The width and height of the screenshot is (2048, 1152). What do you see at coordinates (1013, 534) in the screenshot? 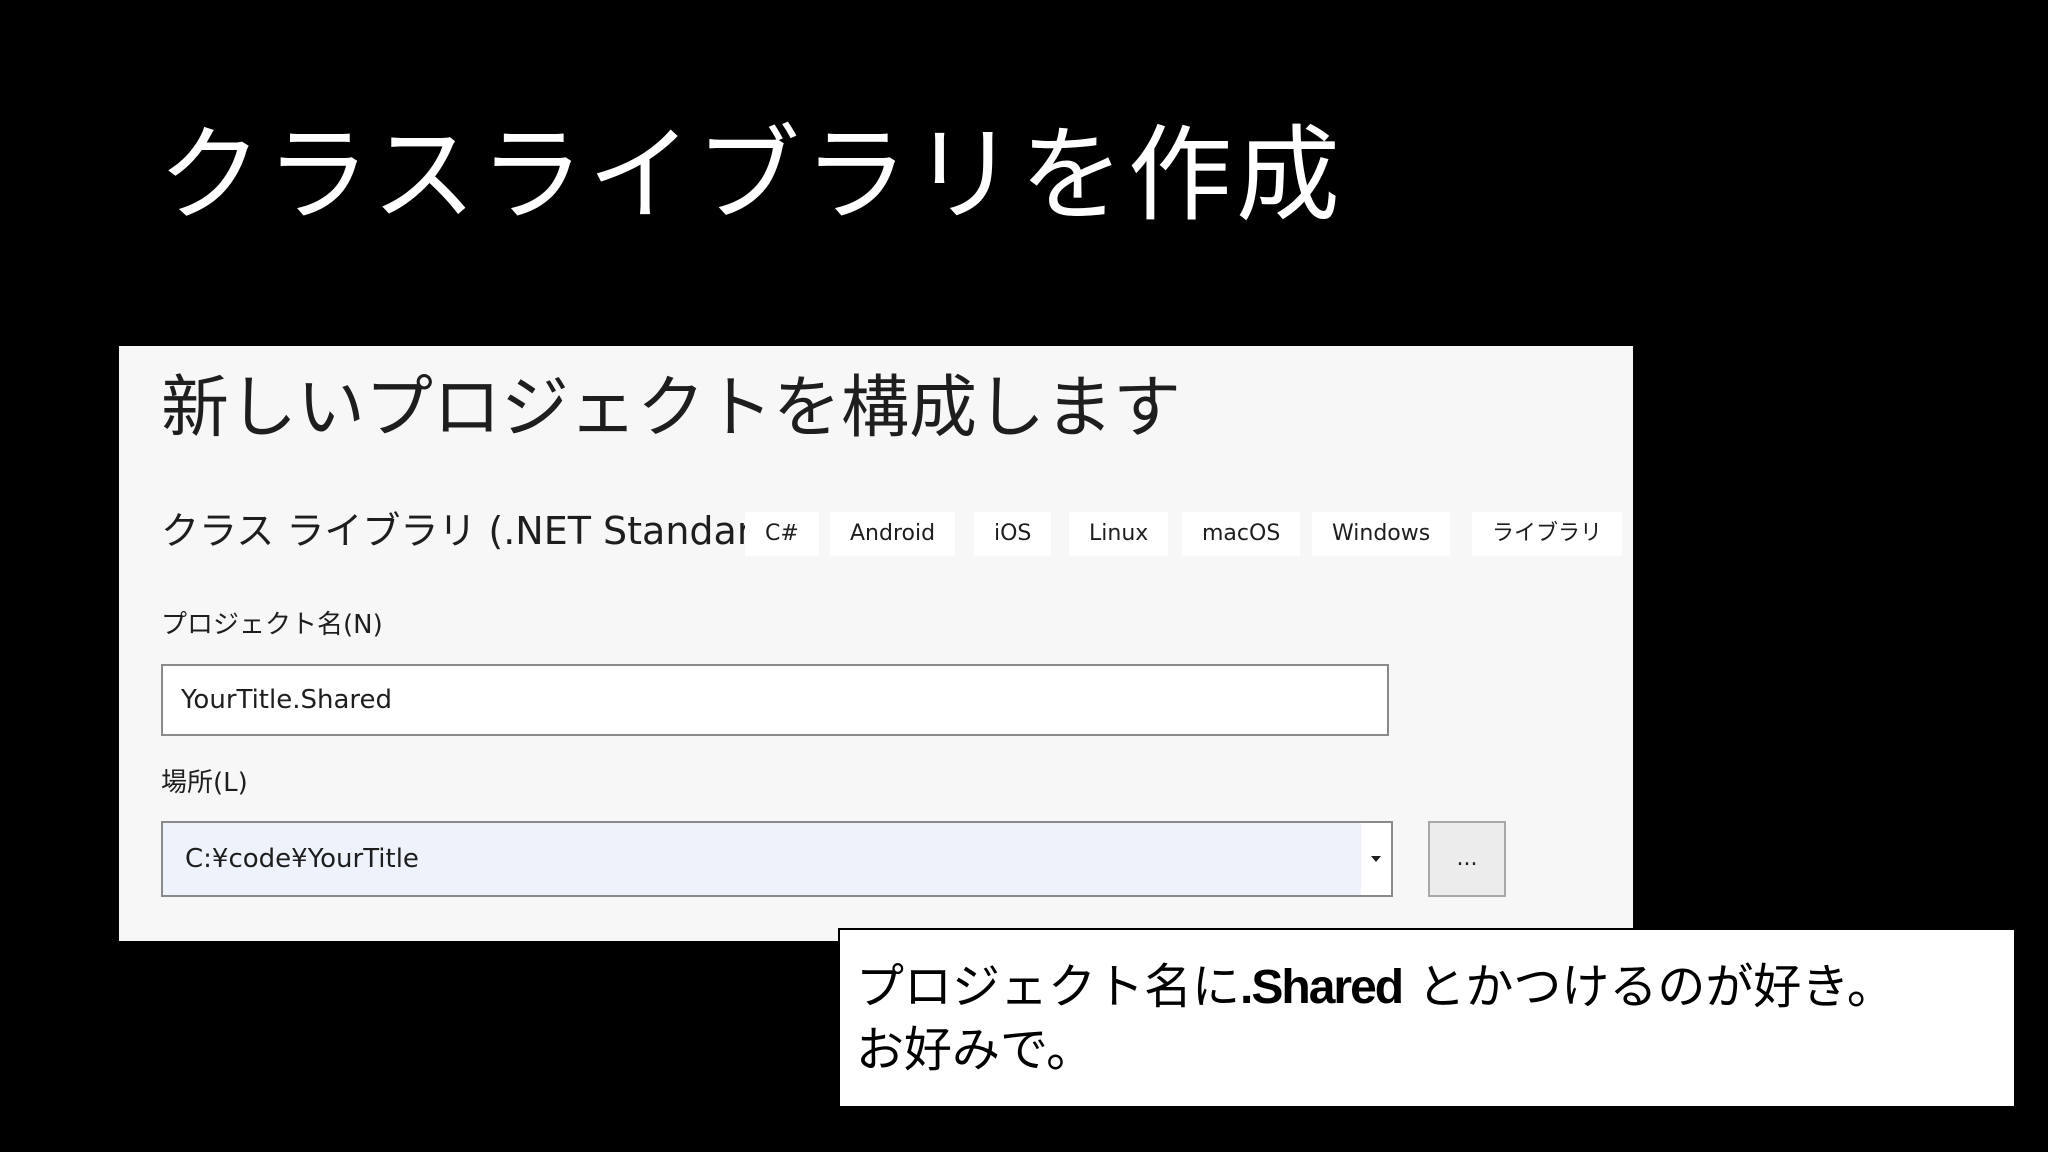
I see `tag-ios: iOS` at bounding box center [1013, 534].